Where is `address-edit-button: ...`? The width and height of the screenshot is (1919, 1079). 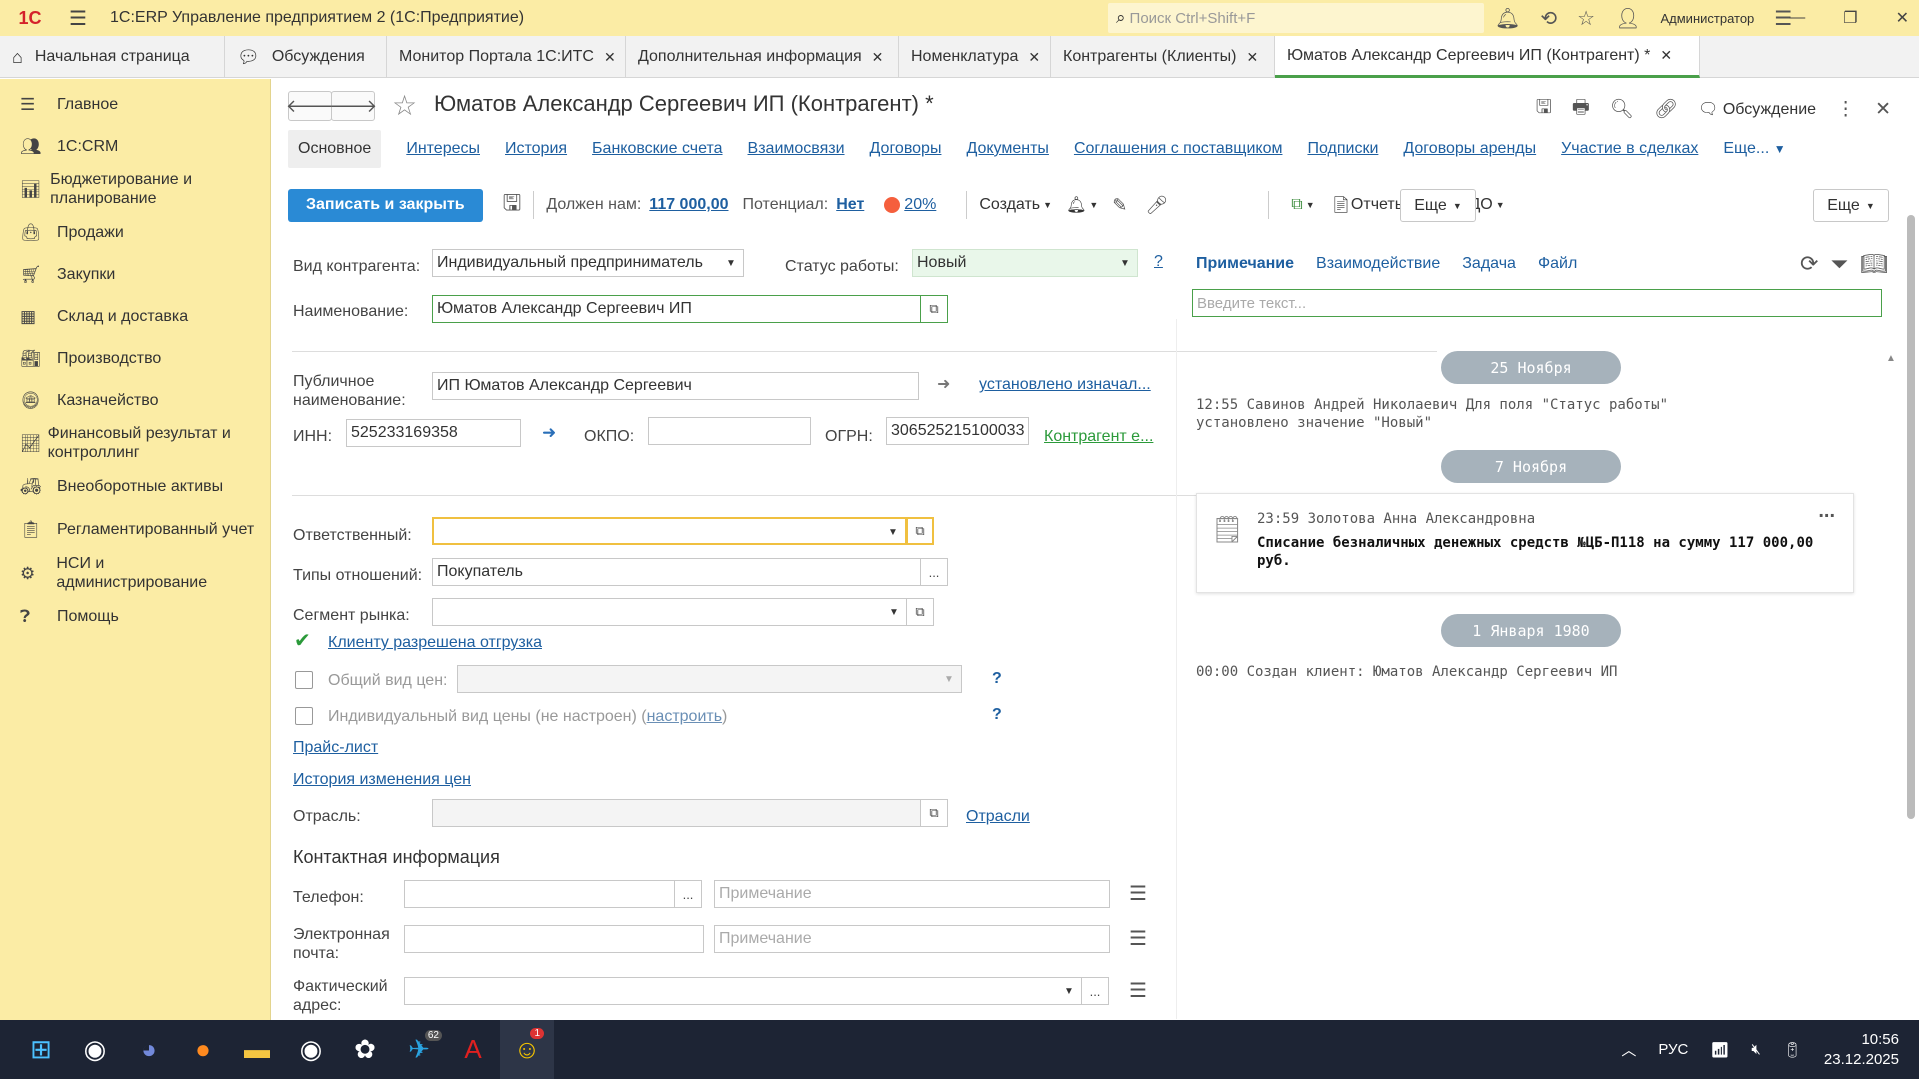 address-edit-button: ... is located at coordinates (1095, 991).